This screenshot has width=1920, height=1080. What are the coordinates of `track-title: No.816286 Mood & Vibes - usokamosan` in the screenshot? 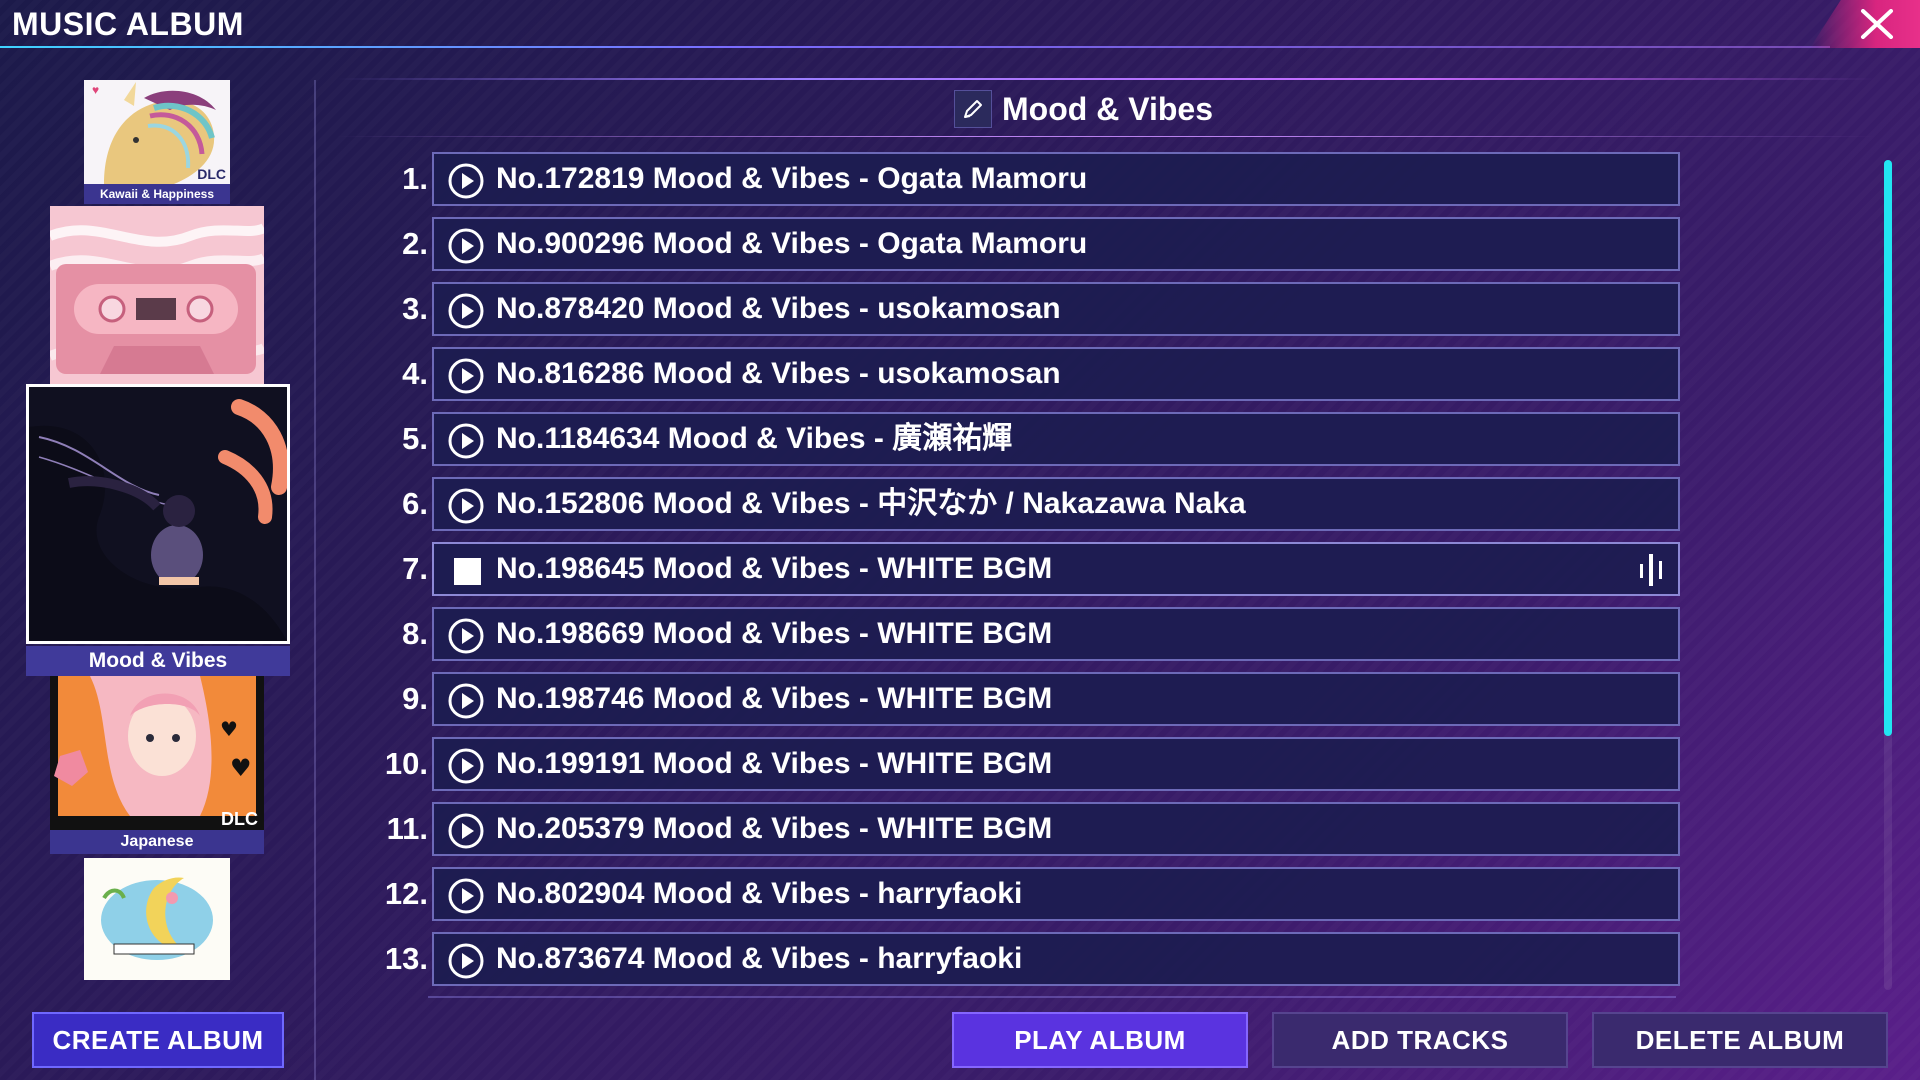 It's located at (778, 373).